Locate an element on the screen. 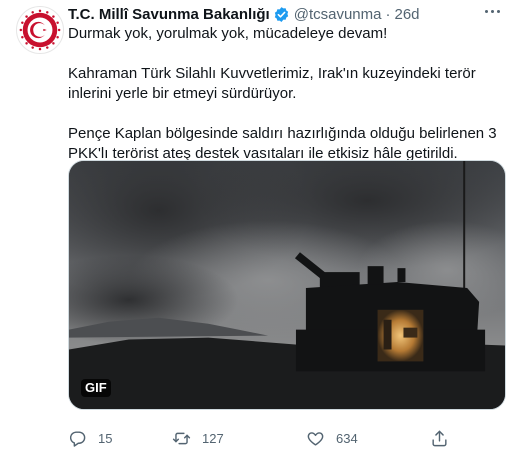 The image size is (527, 456). retweet-button: 127 is located at coordinates (198, 438).